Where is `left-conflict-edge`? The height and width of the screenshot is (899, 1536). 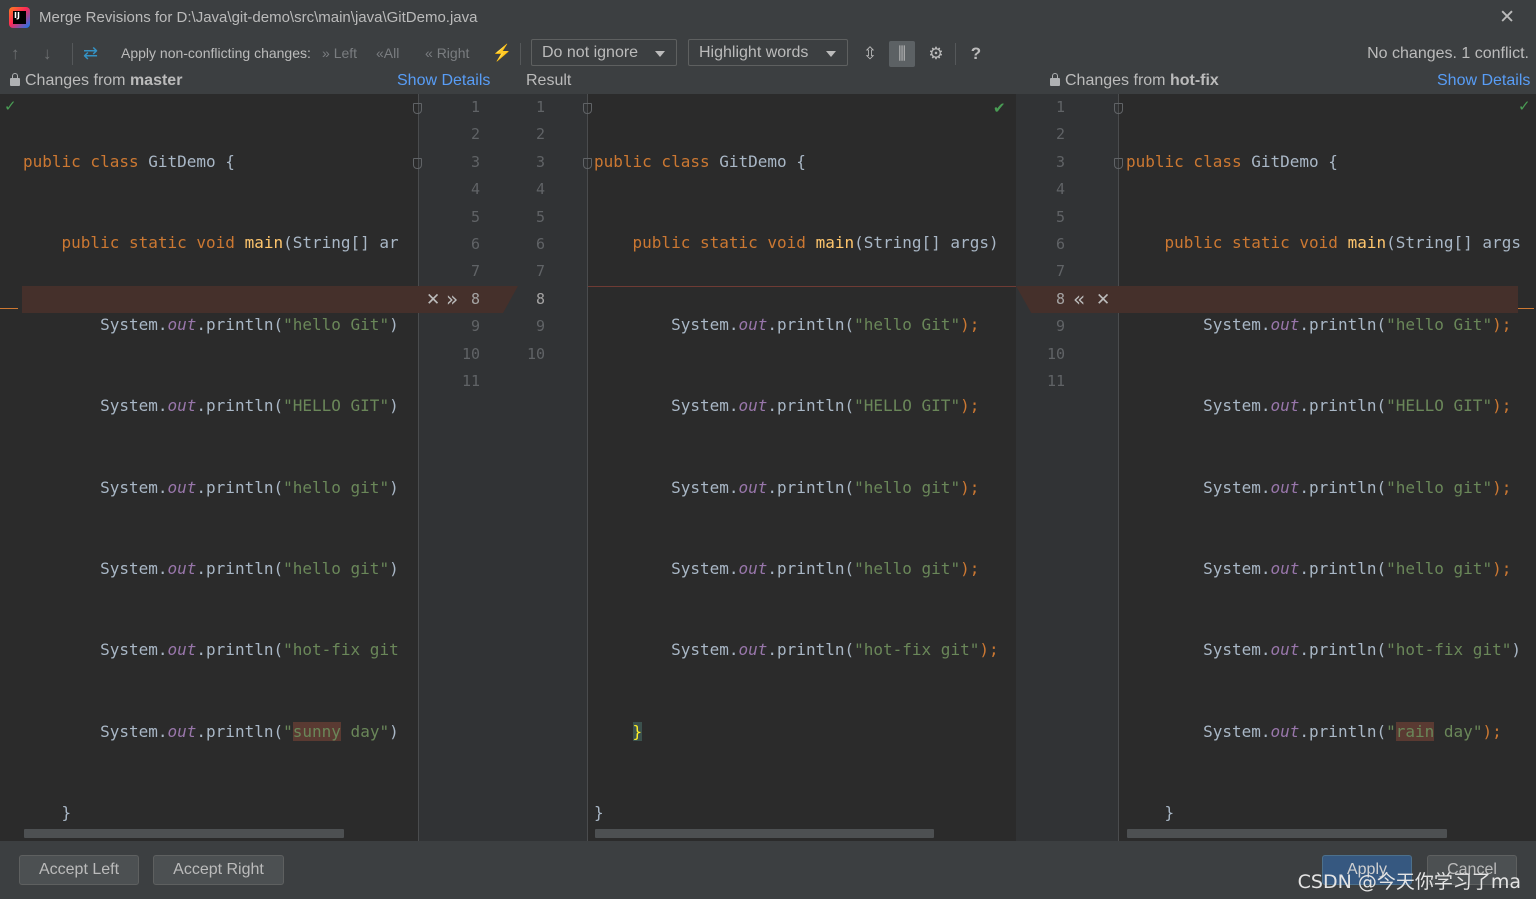
left-conflict-edge is located at coordinates (9, 308).